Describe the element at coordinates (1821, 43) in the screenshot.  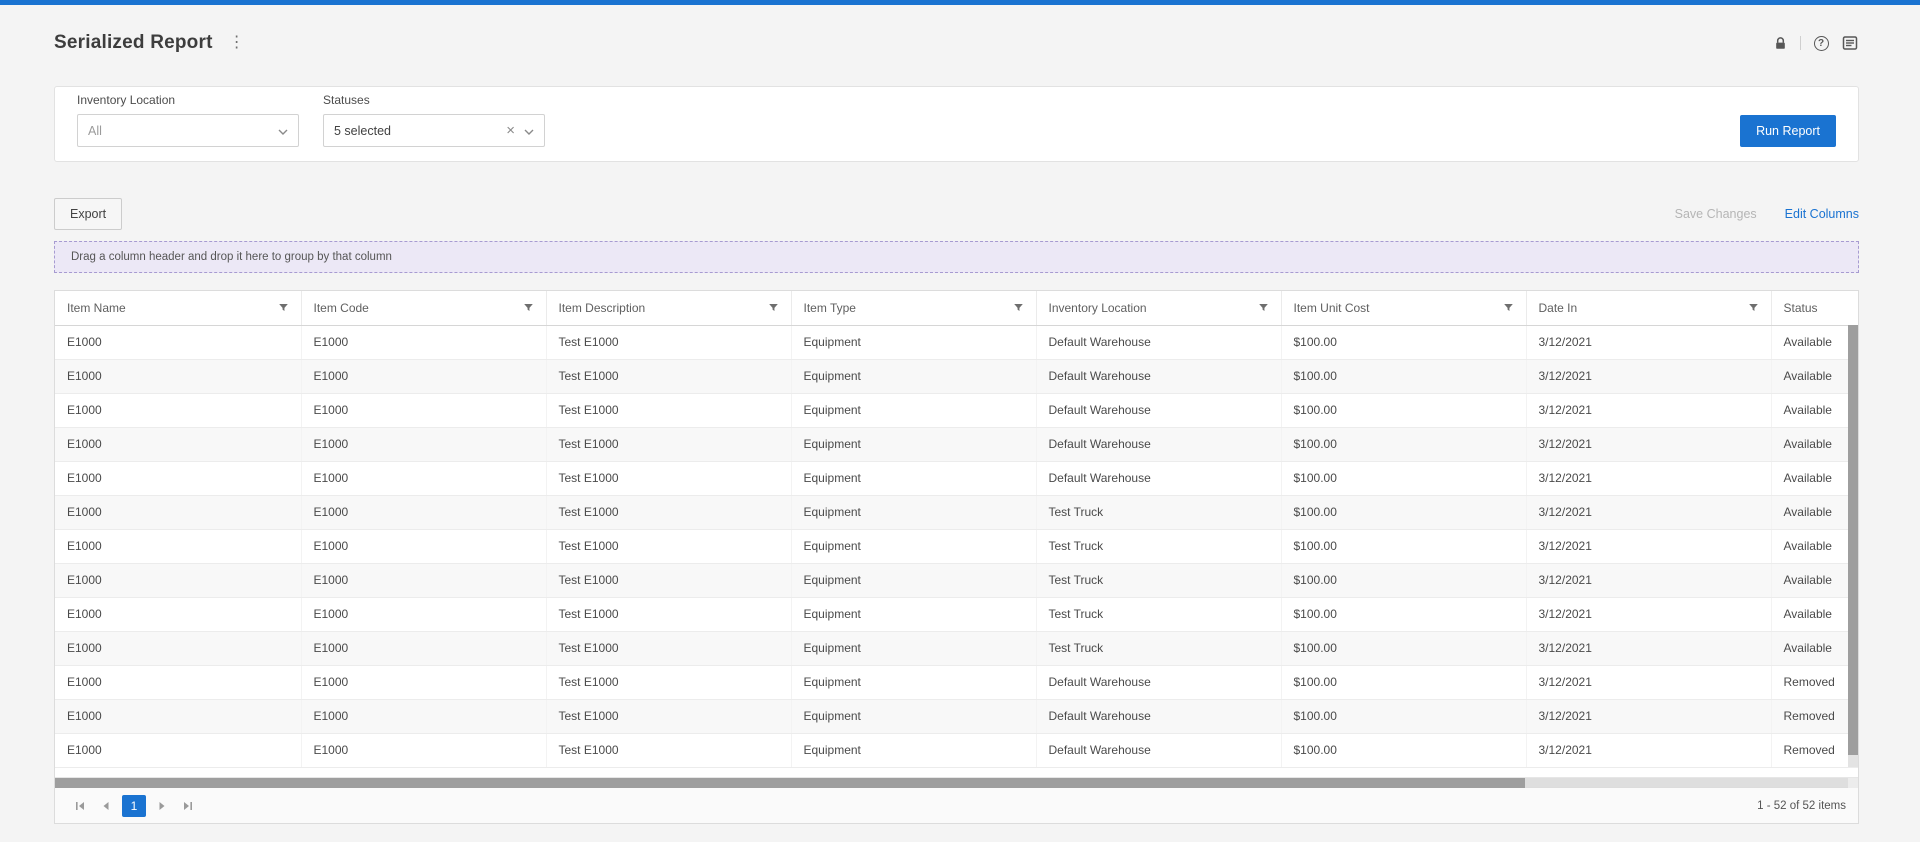
I see `help-icon: ?` at that location.